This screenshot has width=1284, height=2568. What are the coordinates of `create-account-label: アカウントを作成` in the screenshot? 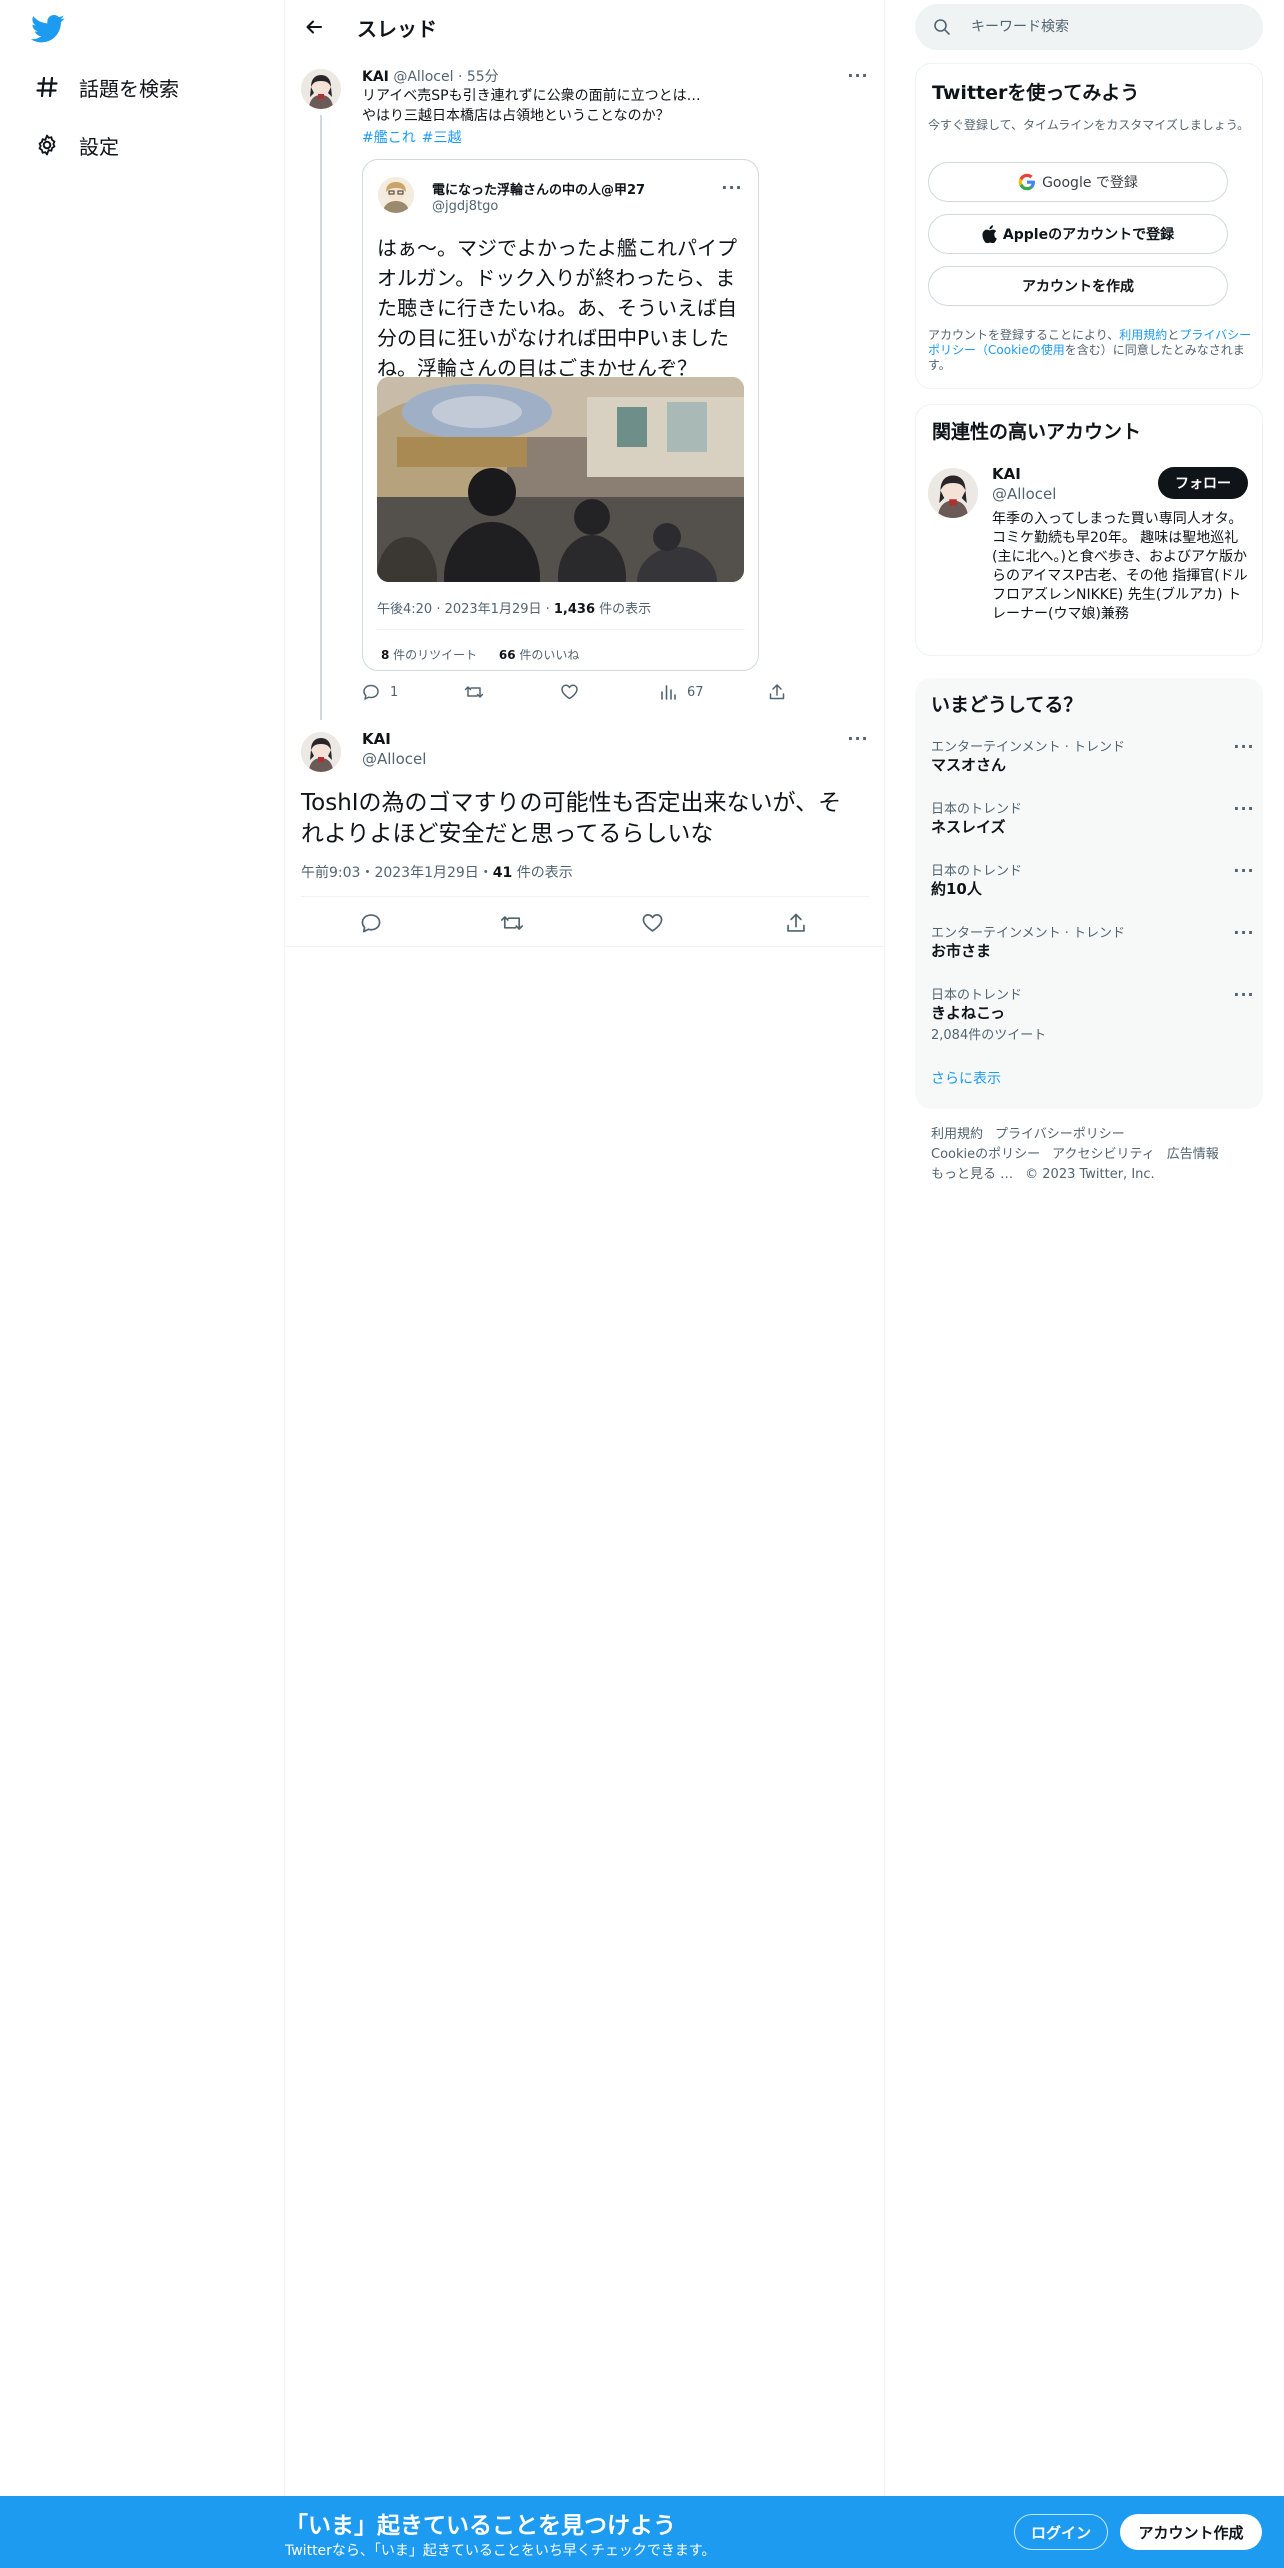 It's located at (1078, 287).